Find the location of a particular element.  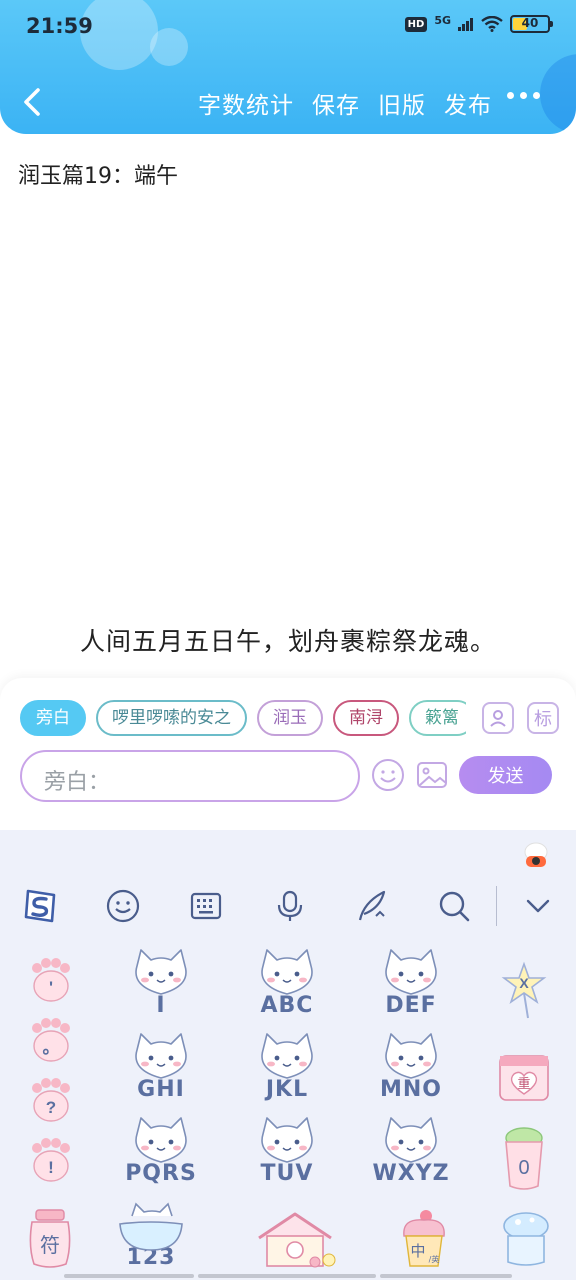

symbol-key-label: 符 is located at coordinates (50, 1245).